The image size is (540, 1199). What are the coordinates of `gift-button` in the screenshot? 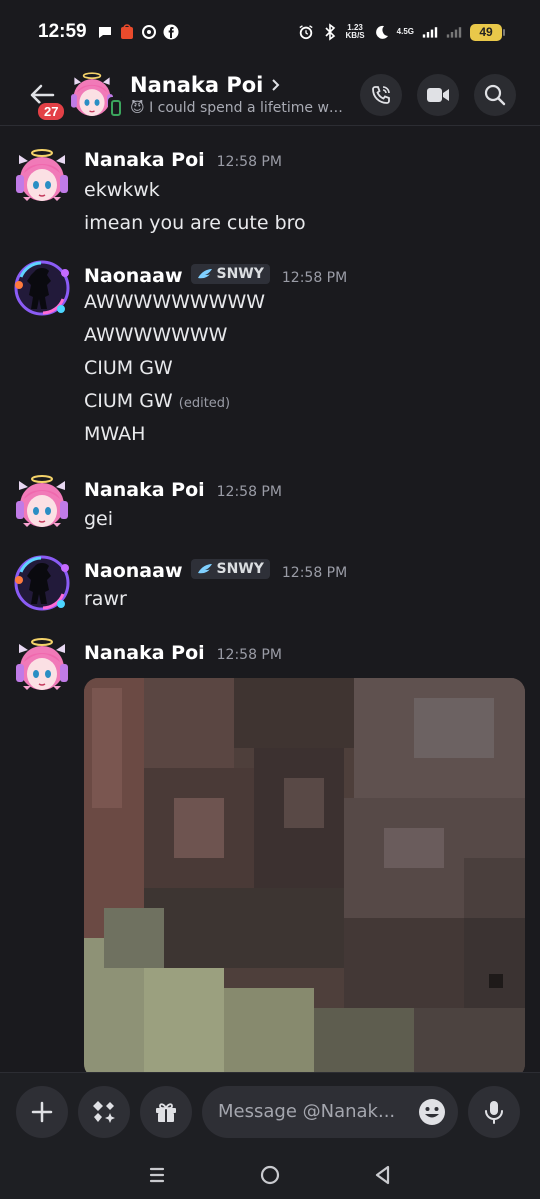 It's located at (166, 1111).